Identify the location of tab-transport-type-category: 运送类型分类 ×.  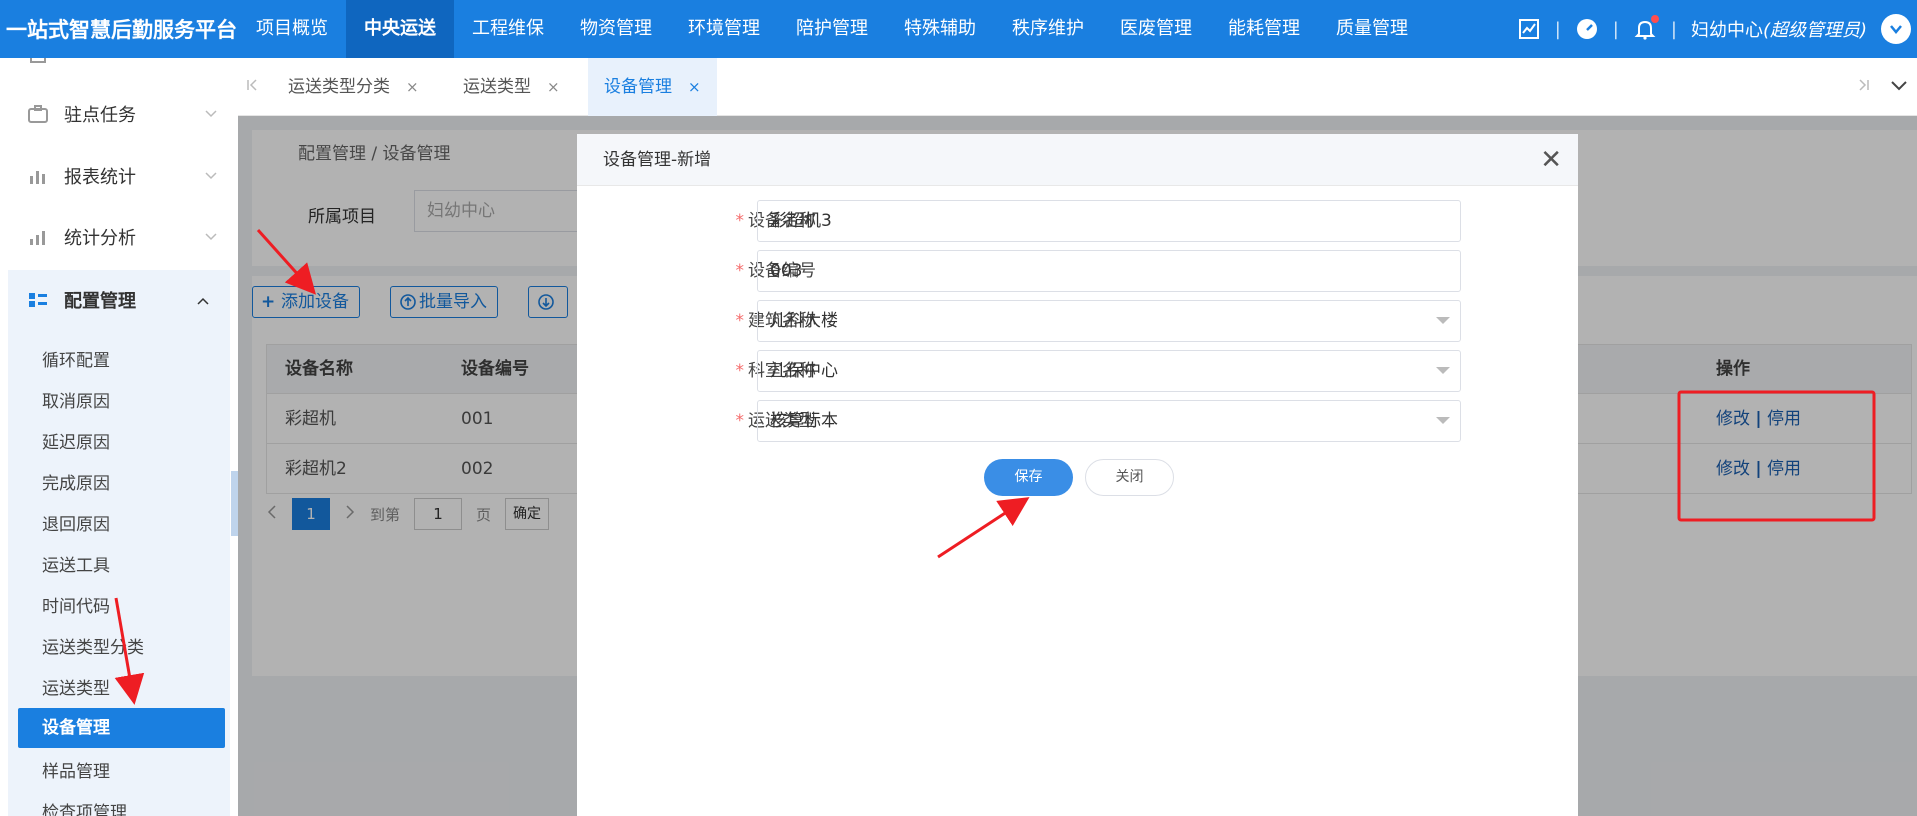
(353, 87).